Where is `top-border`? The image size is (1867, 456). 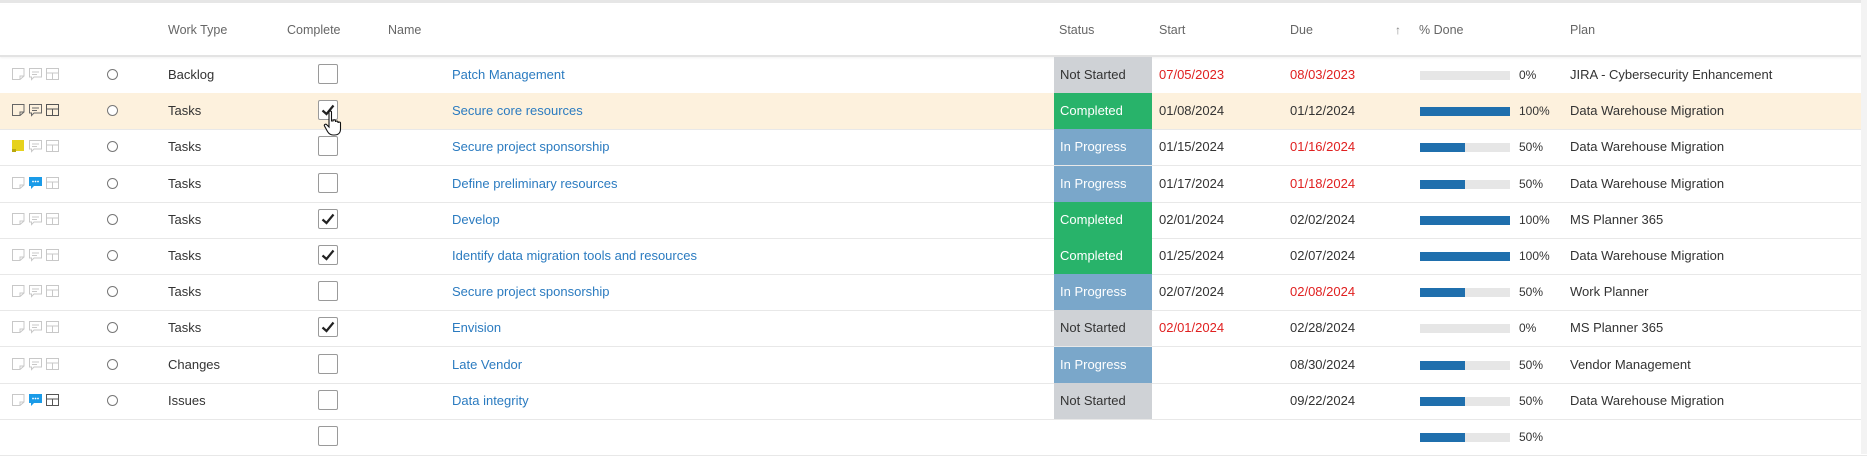
top-border is located at coordinates (933, 1).